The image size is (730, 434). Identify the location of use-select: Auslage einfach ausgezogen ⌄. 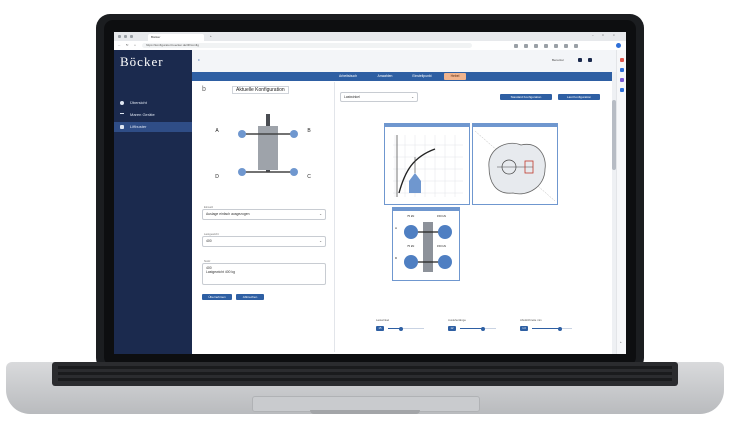
(264, 214).